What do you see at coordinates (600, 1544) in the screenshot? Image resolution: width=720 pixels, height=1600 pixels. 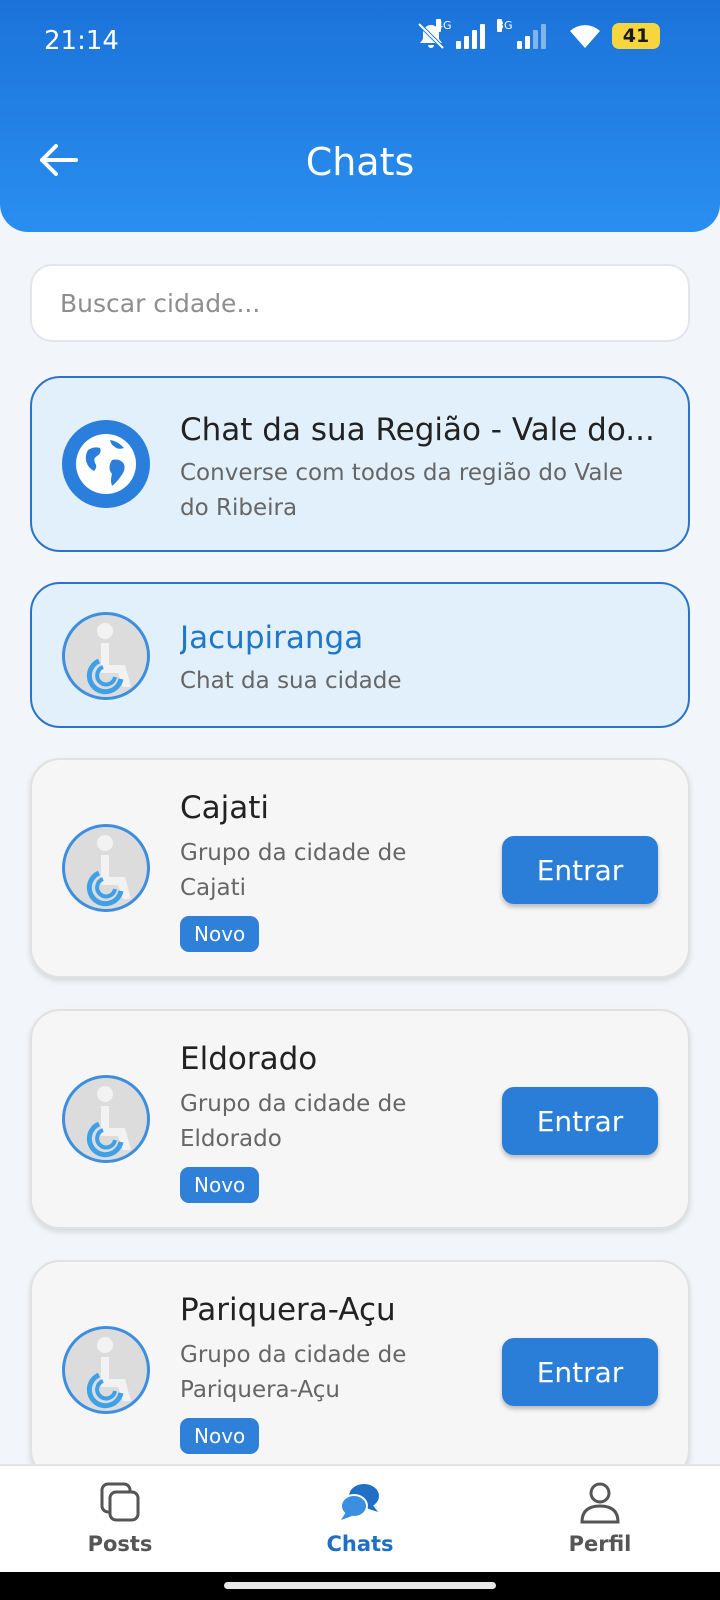 I see `nav-label-perfil: Perfil` at bounding box center [600, 1544].